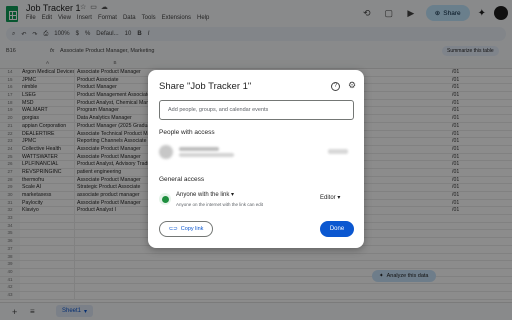  What do you see at coordinates (173, 229) in the screenshot?
I see `link-icon: ⊂⊃` at bounding box center [173, 229].